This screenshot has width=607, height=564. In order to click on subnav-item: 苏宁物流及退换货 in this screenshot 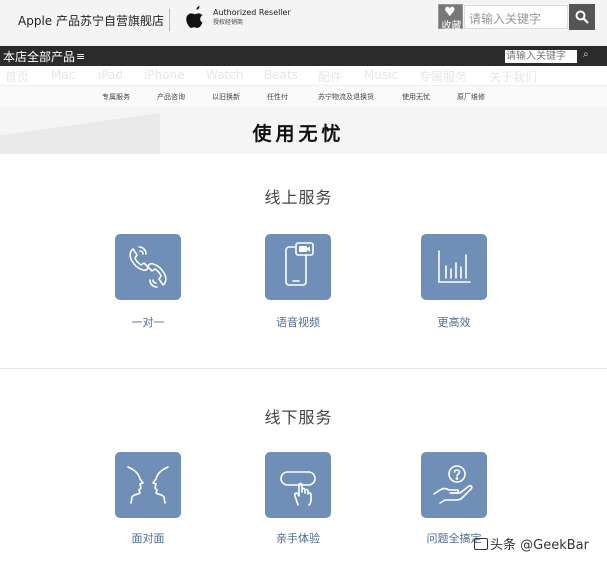, I will do `click(346, 97)`.